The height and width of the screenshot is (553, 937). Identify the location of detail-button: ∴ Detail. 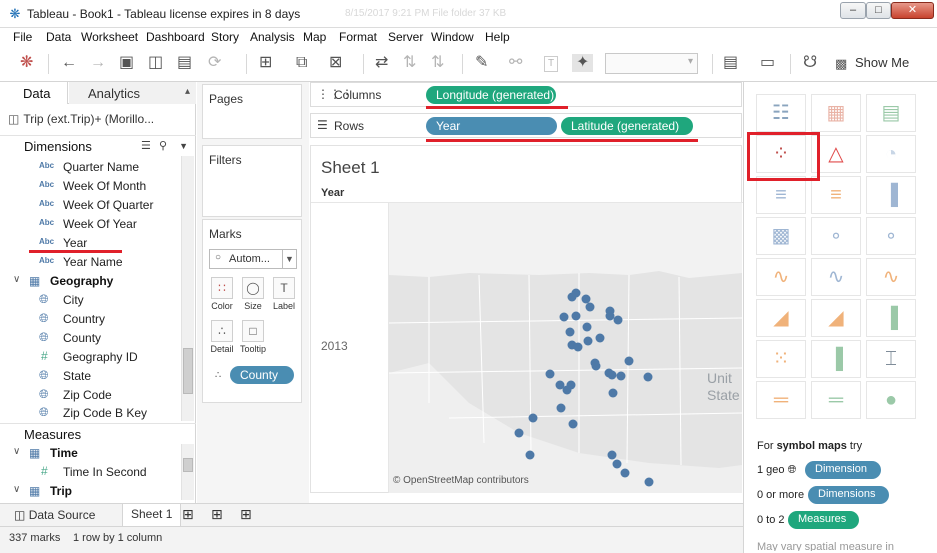
(222, 338).